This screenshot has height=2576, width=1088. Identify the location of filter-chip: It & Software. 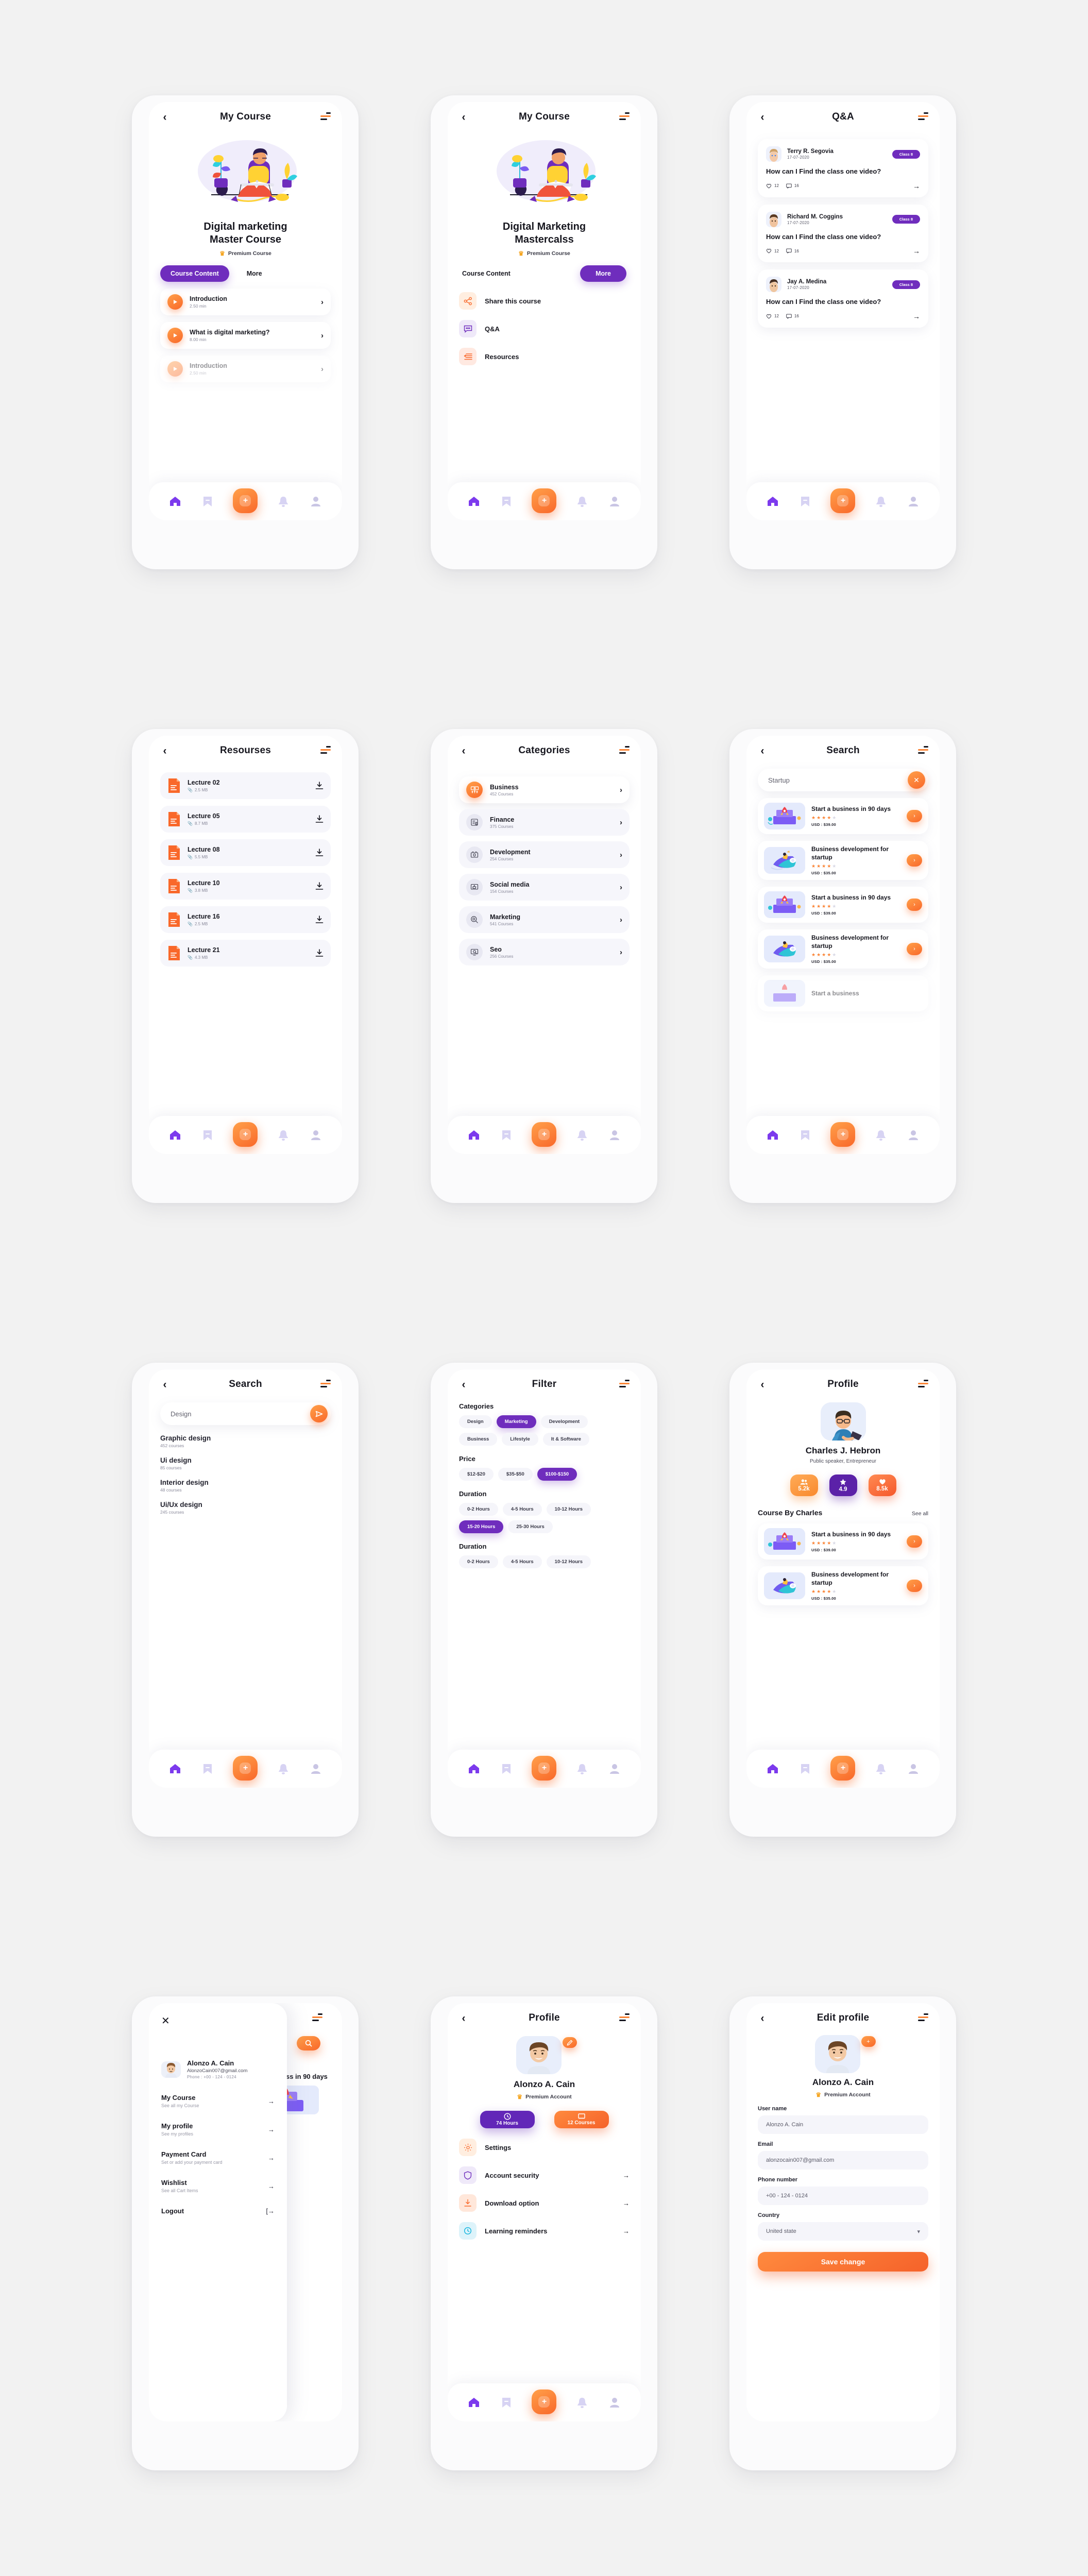
(565, 1439).